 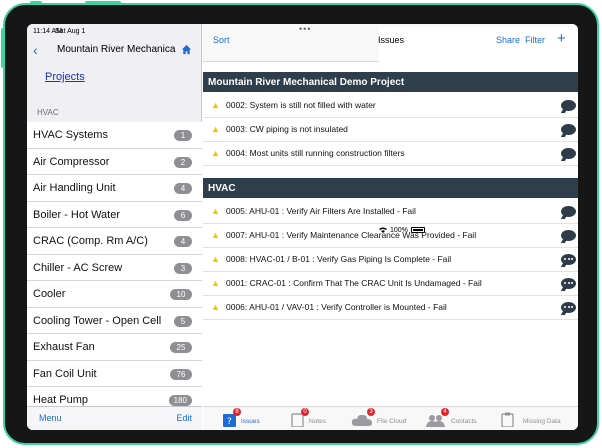 I want to click on list-item-label: Boiler - Hot Water, so click(x=77, y=214).